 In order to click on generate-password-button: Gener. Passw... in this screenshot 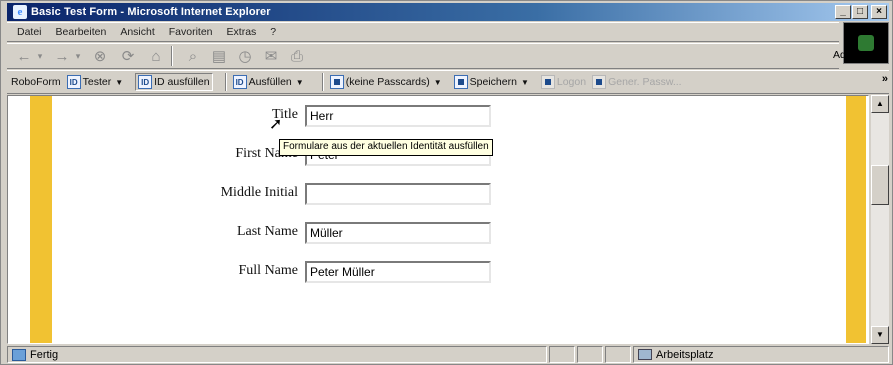, I will do `click(637, 82)`.